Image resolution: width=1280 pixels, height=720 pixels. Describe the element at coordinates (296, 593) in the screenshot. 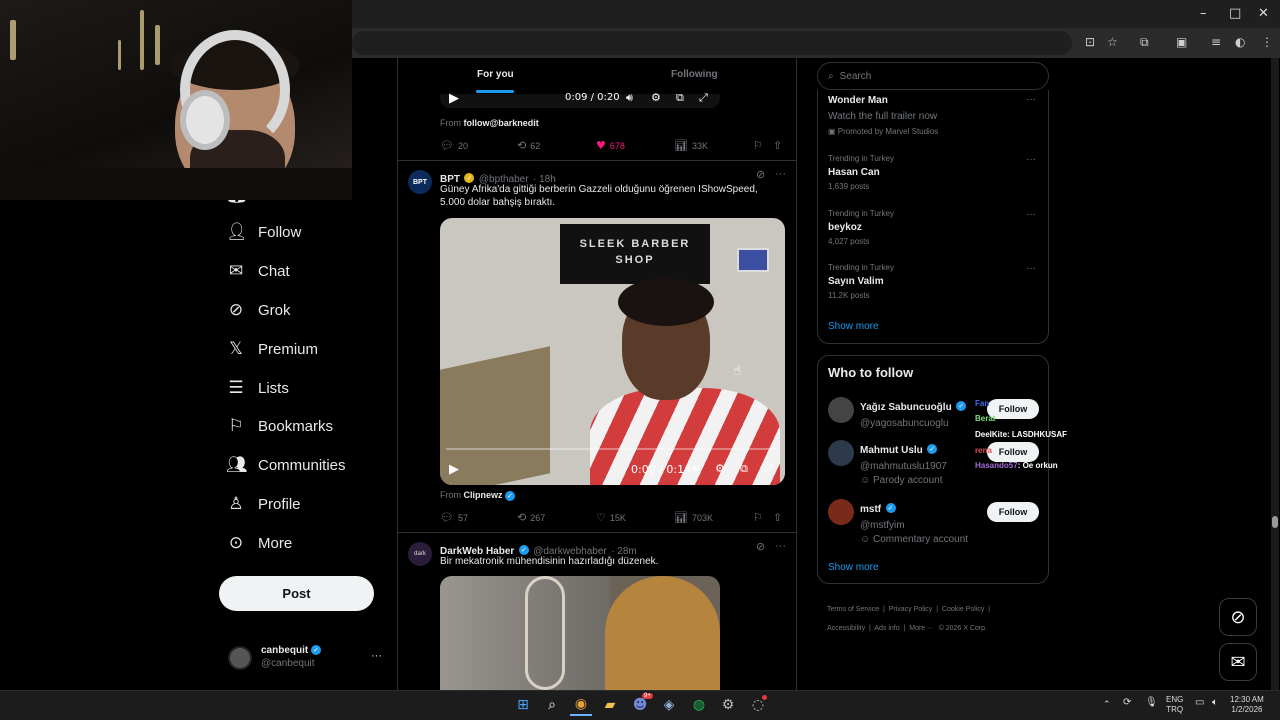

I see `post-button: Post` at that location.